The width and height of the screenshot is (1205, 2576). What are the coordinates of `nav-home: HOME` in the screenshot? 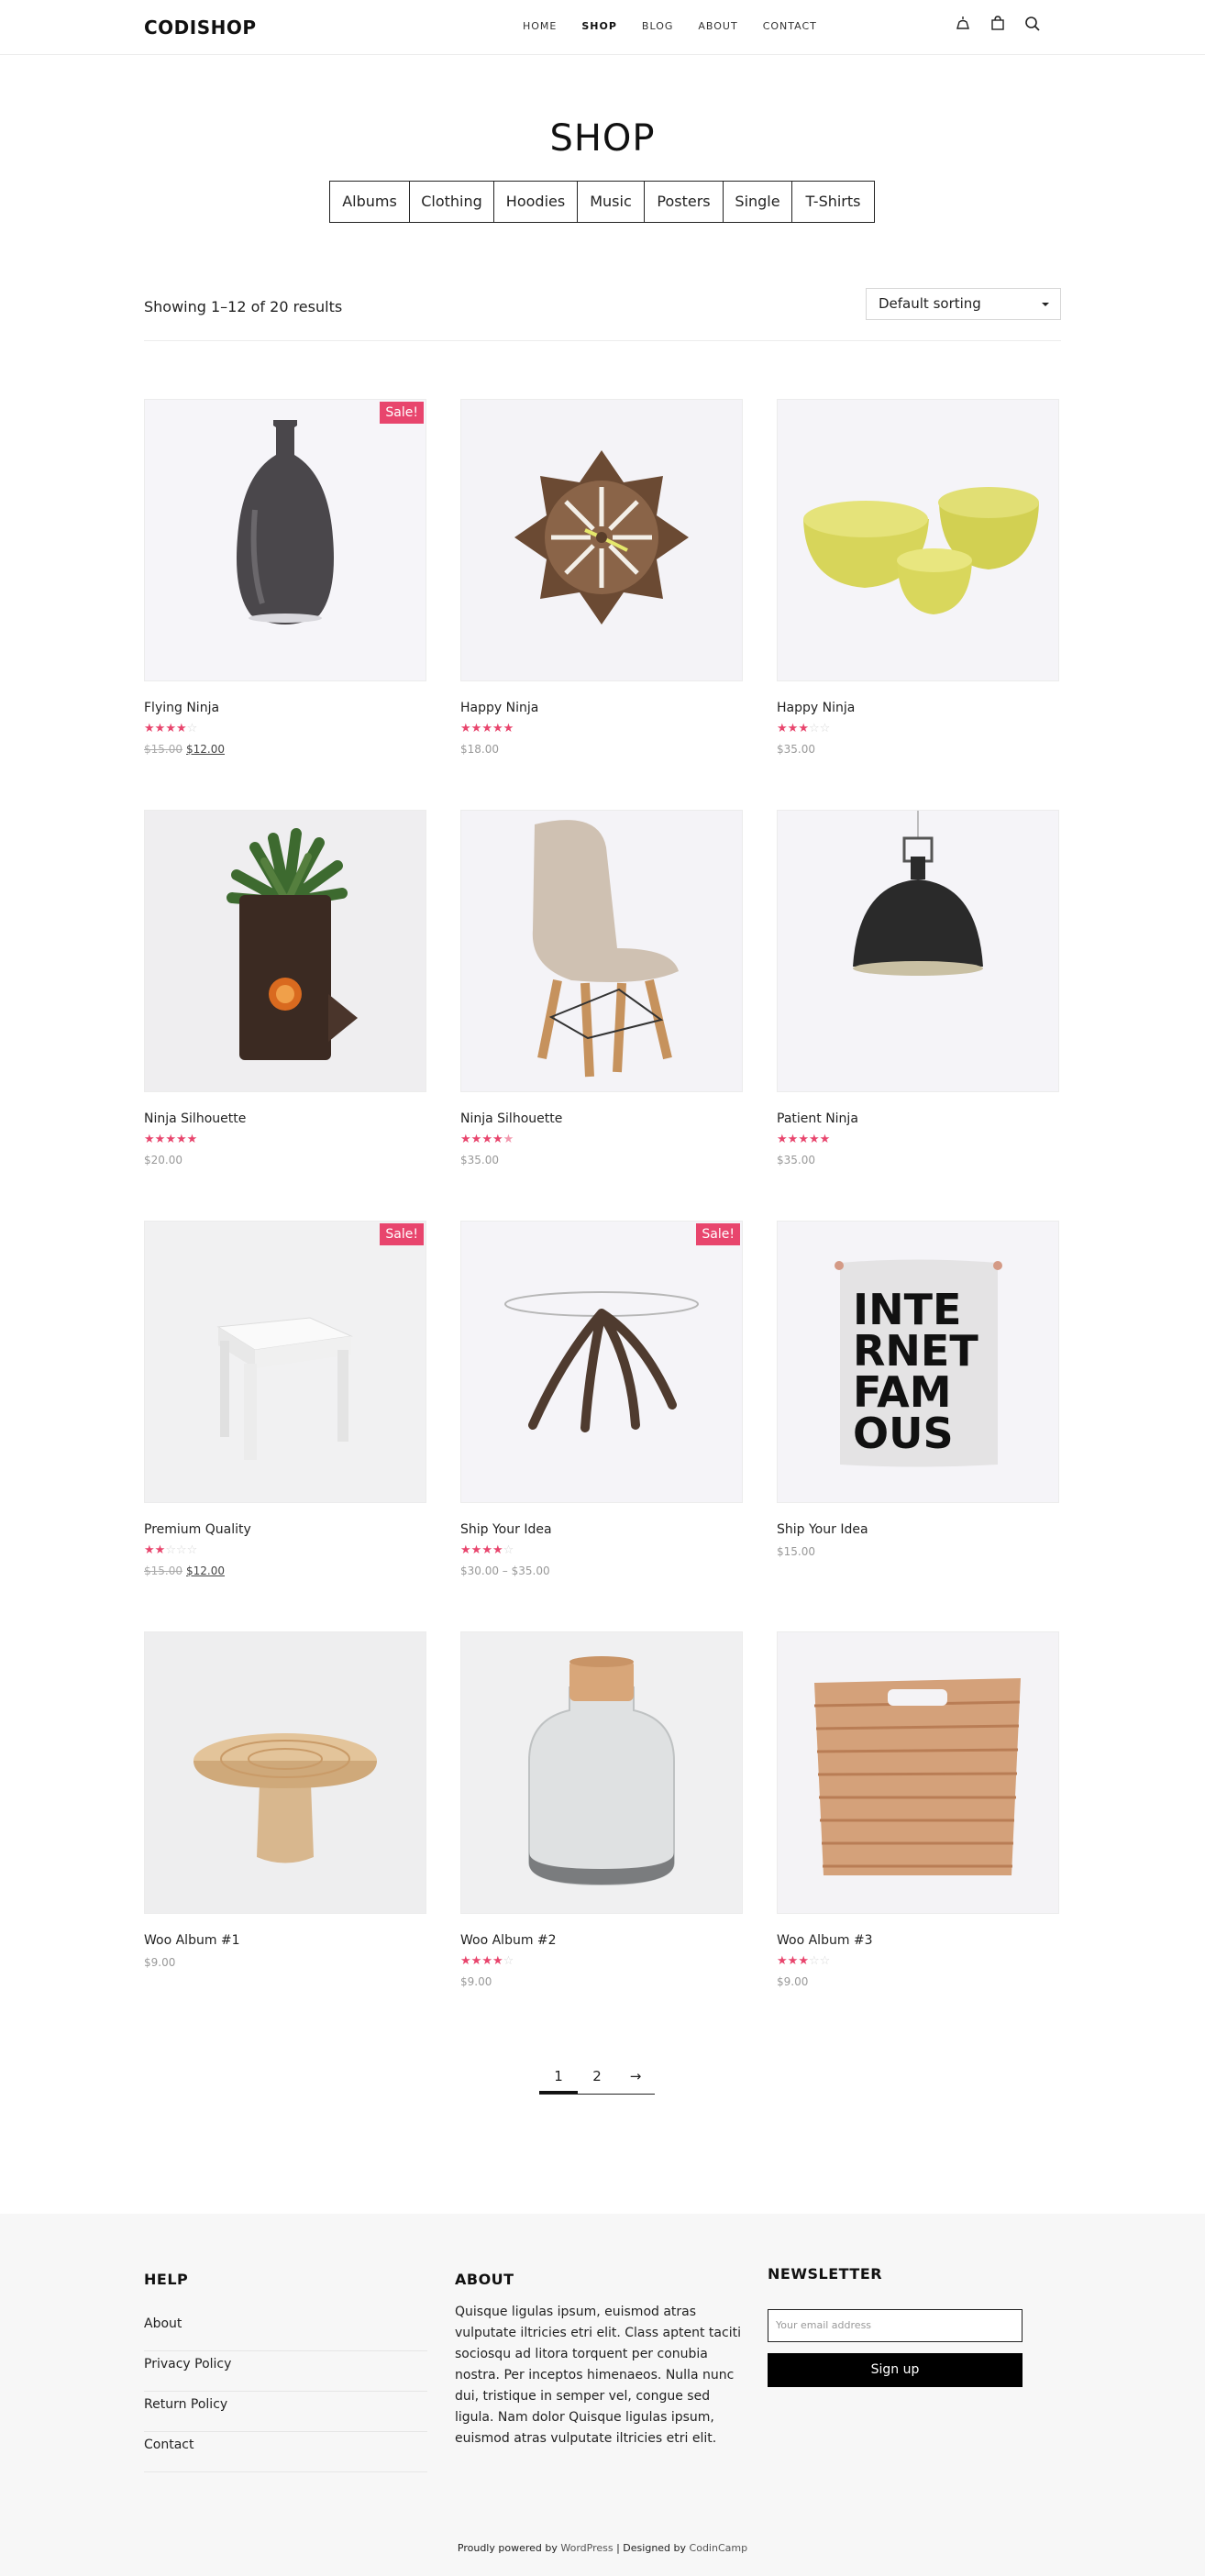 It's located at (540, 26).